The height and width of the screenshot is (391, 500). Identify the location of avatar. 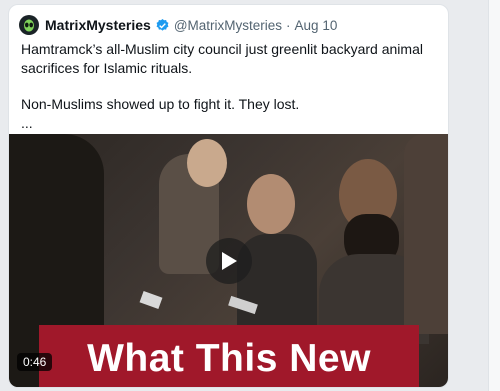
(29, 25).